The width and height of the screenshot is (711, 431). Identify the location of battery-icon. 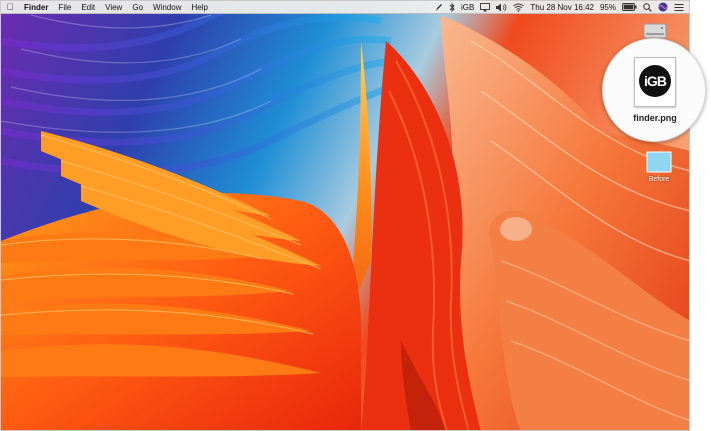
(629, 7).